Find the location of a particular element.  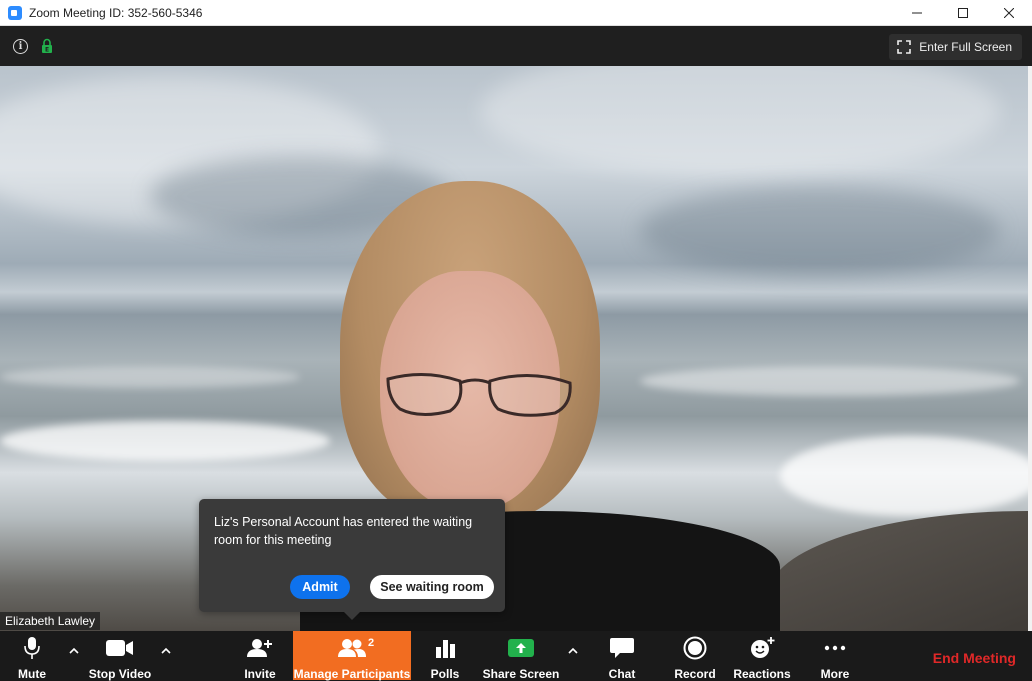

lock-icon: E is located at coordinates (47, 48).